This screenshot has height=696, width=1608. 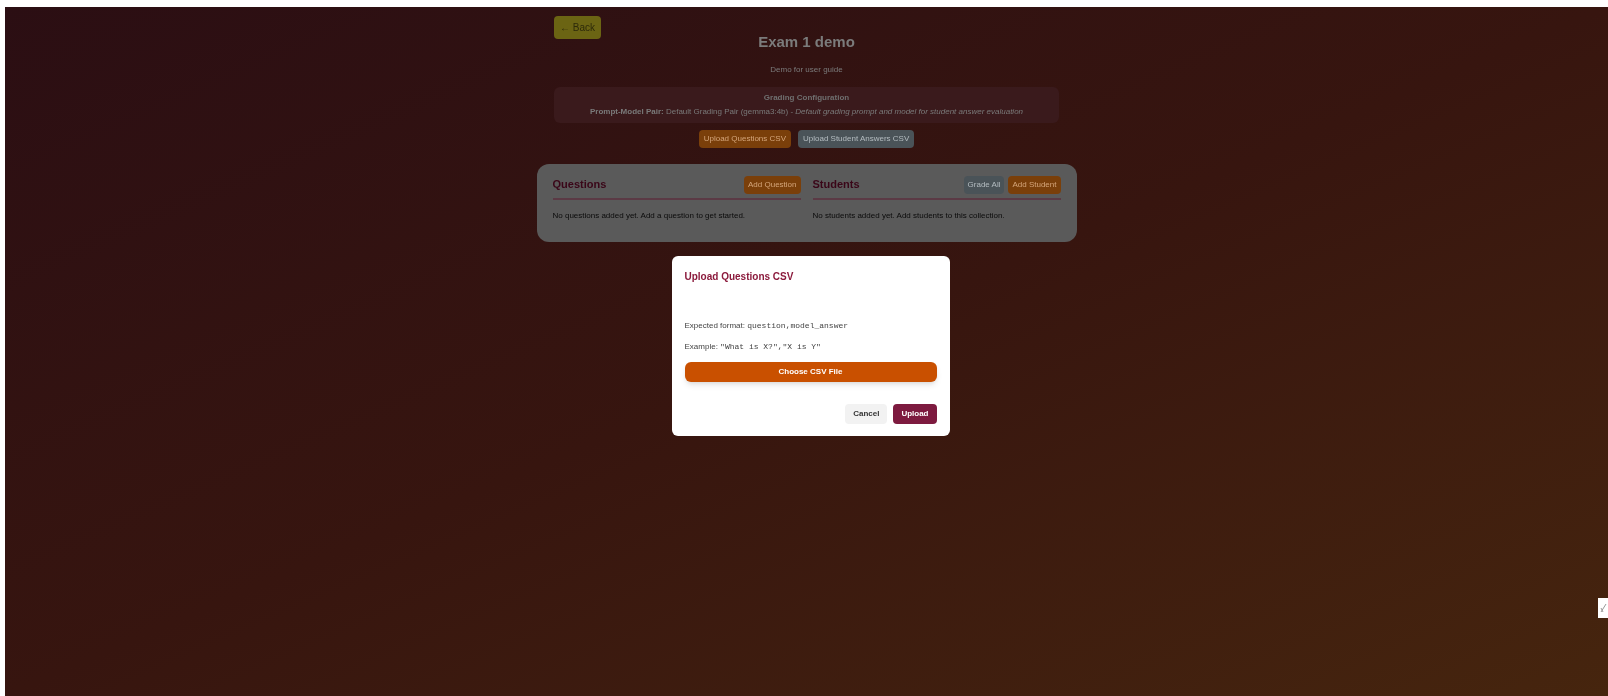 What do you see at coordinates (866, 413) in the screenshot?
I see `cancel-button: Cancel` at bounding box center [866, 413].